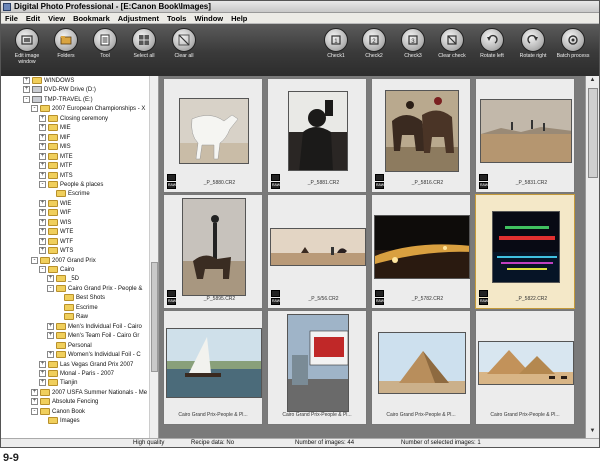 This screenshot has height=468, width=600. I want to click on edit-image-window-button: Edit image window, so click(27, 51).